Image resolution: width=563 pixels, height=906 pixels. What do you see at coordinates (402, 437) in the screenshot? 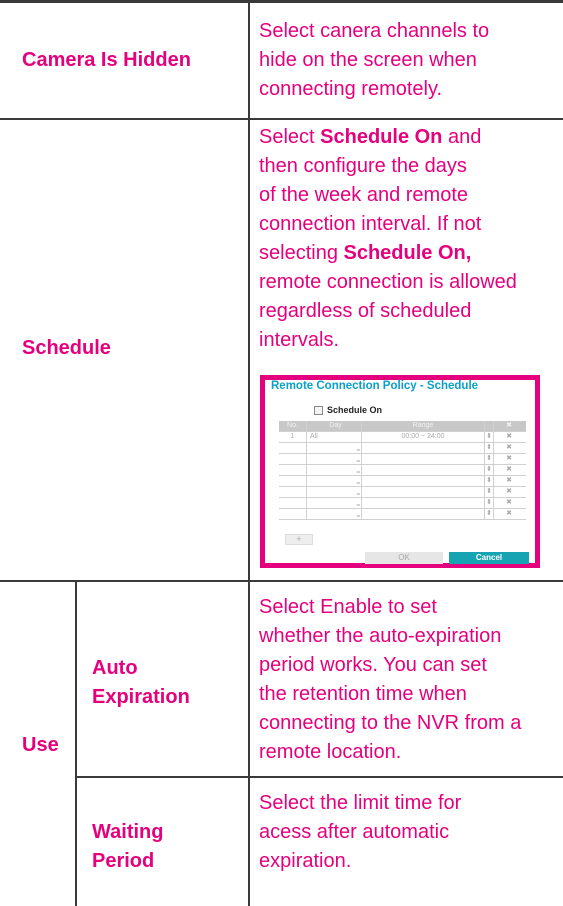
I see `table-row: 1 All 00:00 ~ 24:00 ⬍ ✖` at bounding box center [402, 437].